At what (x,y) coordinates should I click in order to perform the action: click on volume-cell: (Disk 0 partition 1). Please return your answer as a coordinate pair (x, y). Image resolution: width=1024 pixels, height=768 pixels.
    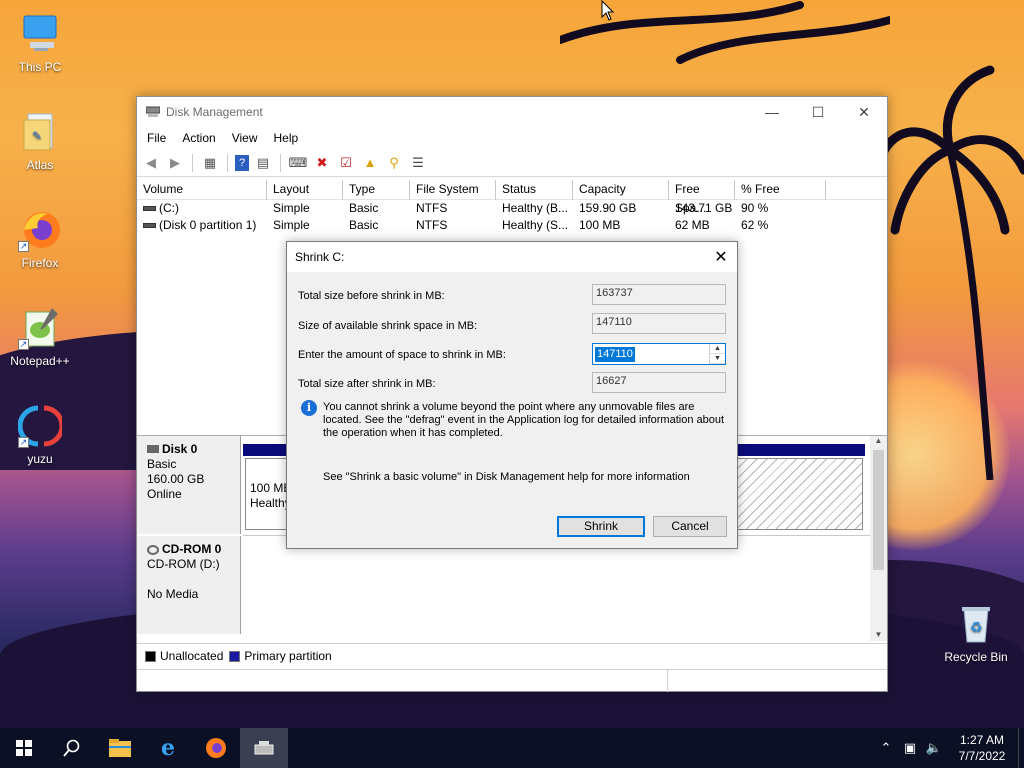
    Looking at the image, I should click on (202, 225).